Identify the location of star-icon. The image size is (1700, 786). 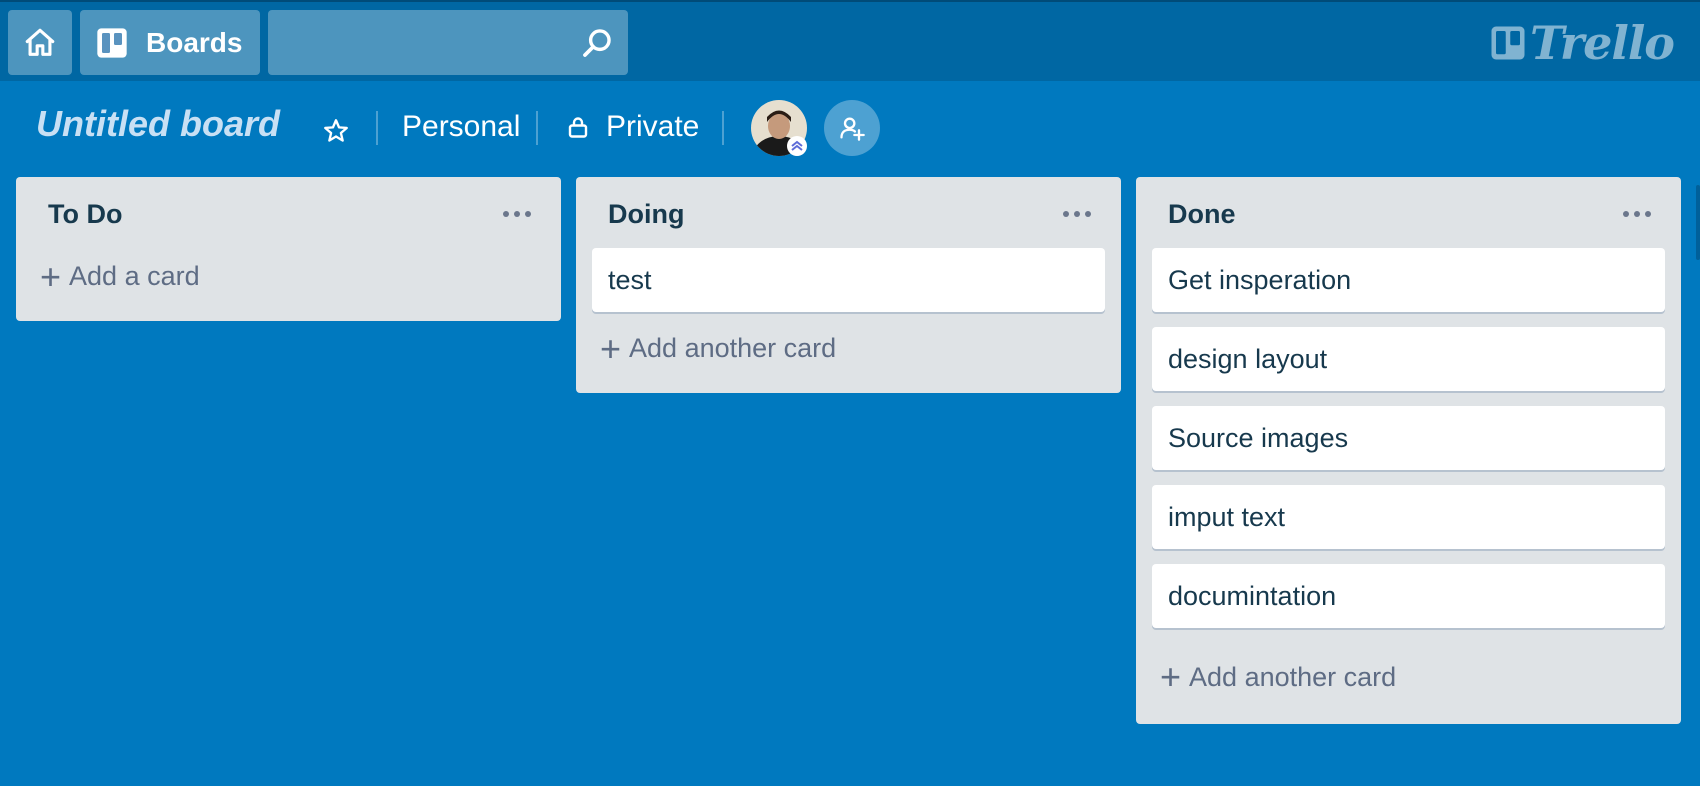
(336, 130).